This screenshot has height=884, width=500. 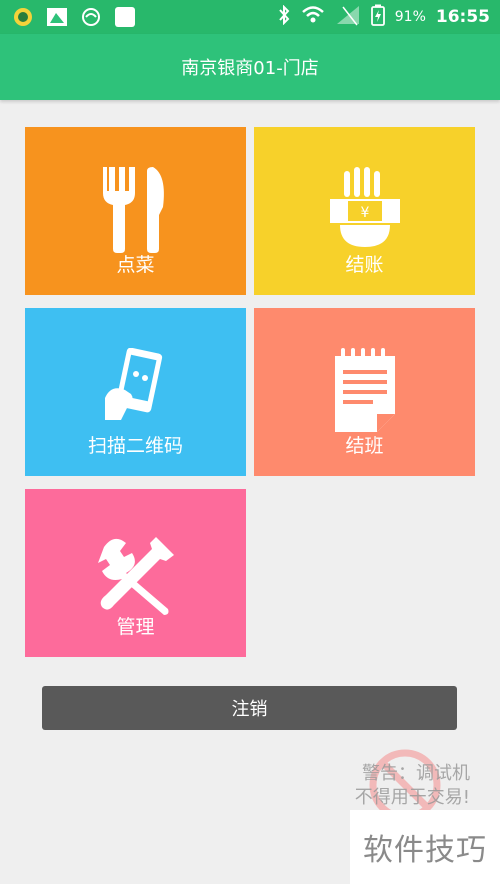 I want to click on status-bar: 91% 16:55, so click(x=250, y=17).